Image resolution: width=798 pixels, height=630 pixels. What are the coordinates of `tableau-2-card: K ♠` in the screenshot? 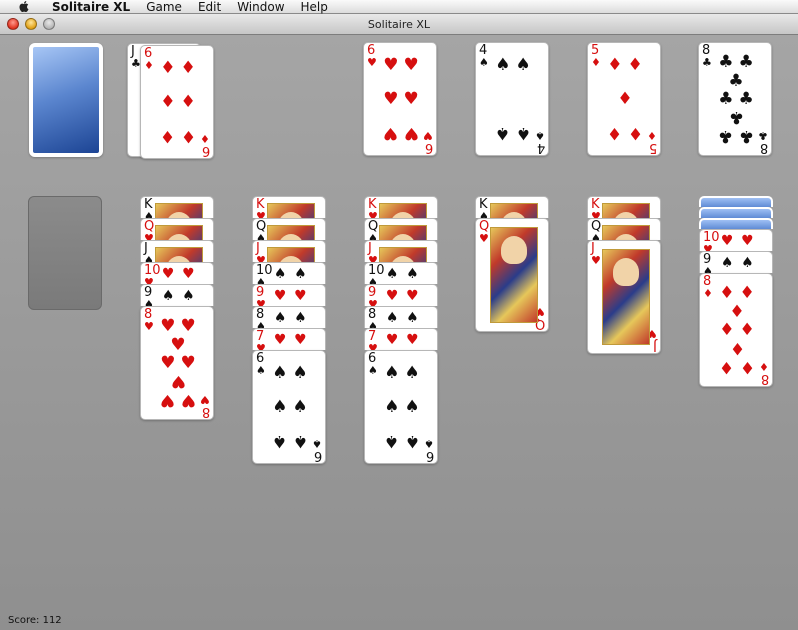 It's located at (177, 207).